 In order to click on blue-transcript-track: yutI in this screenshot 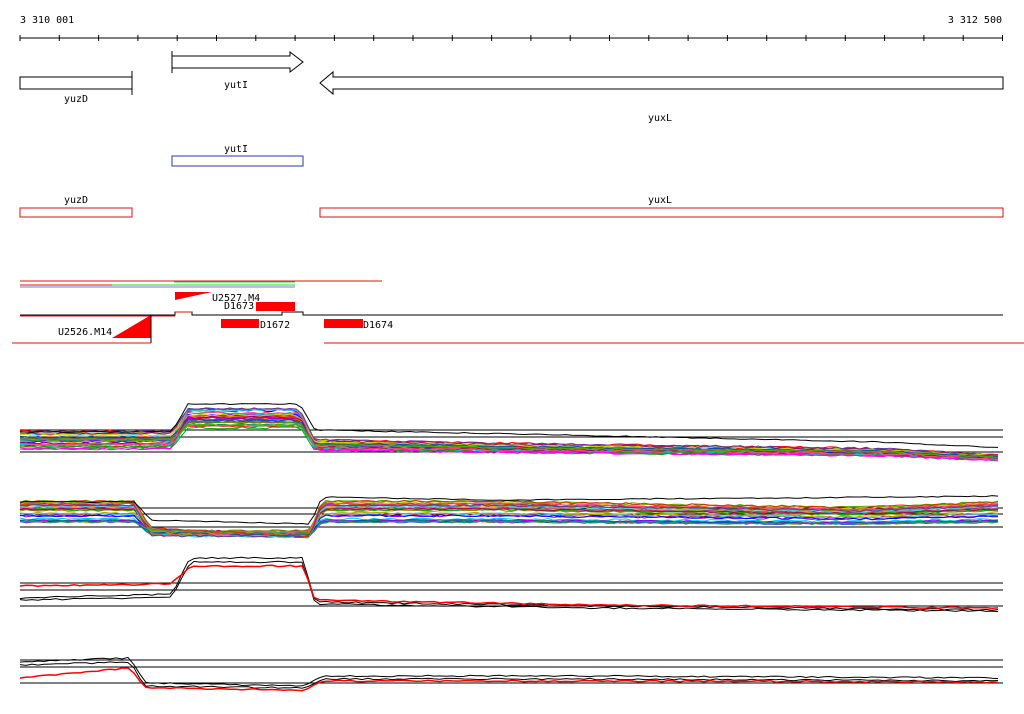, I will do `click(237, 155)`.